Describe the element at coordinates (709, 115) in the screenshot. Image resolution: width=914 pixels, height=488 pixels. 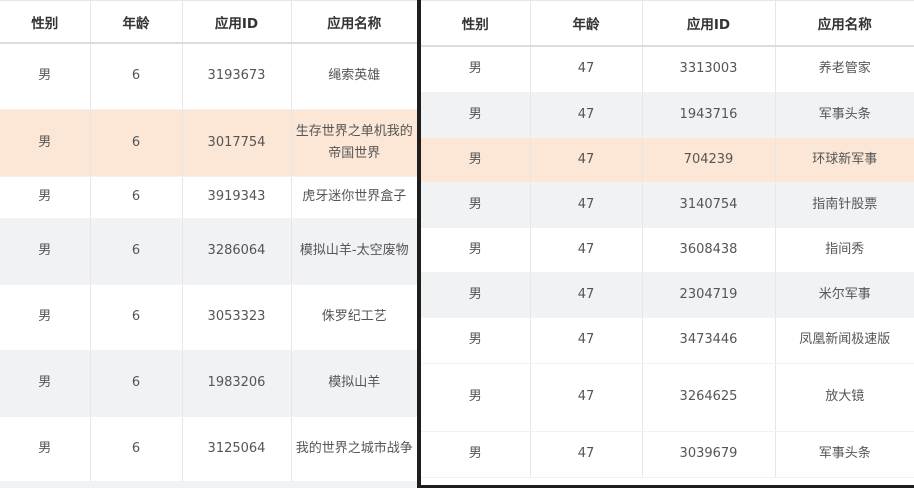
I see `app-id-cell: 1943716` at that location.